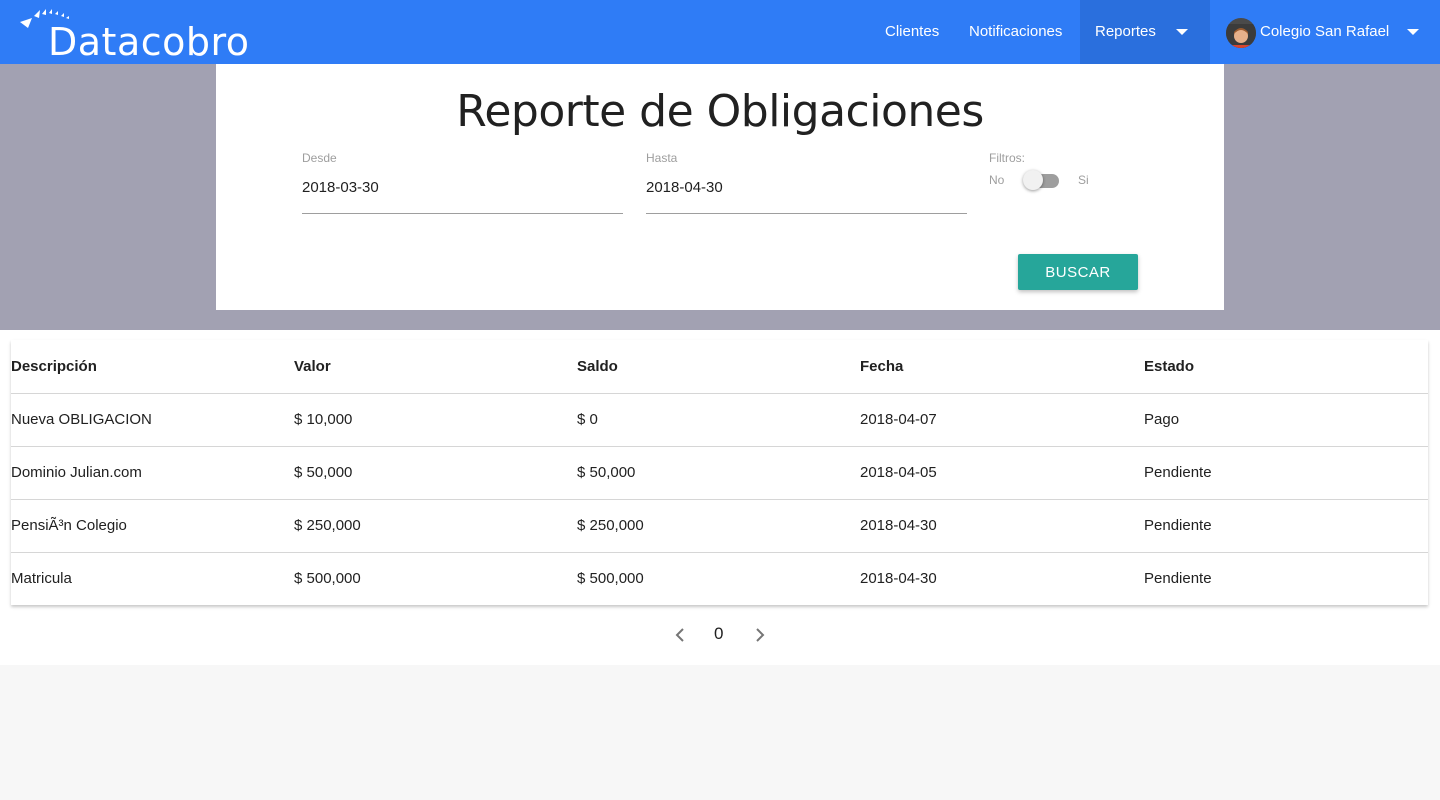 The width and height of the screenshot is (1440, 800). Describe the element at coordinates (760, 635) in the screenshot. I see `chevron-right-icon` at that location.